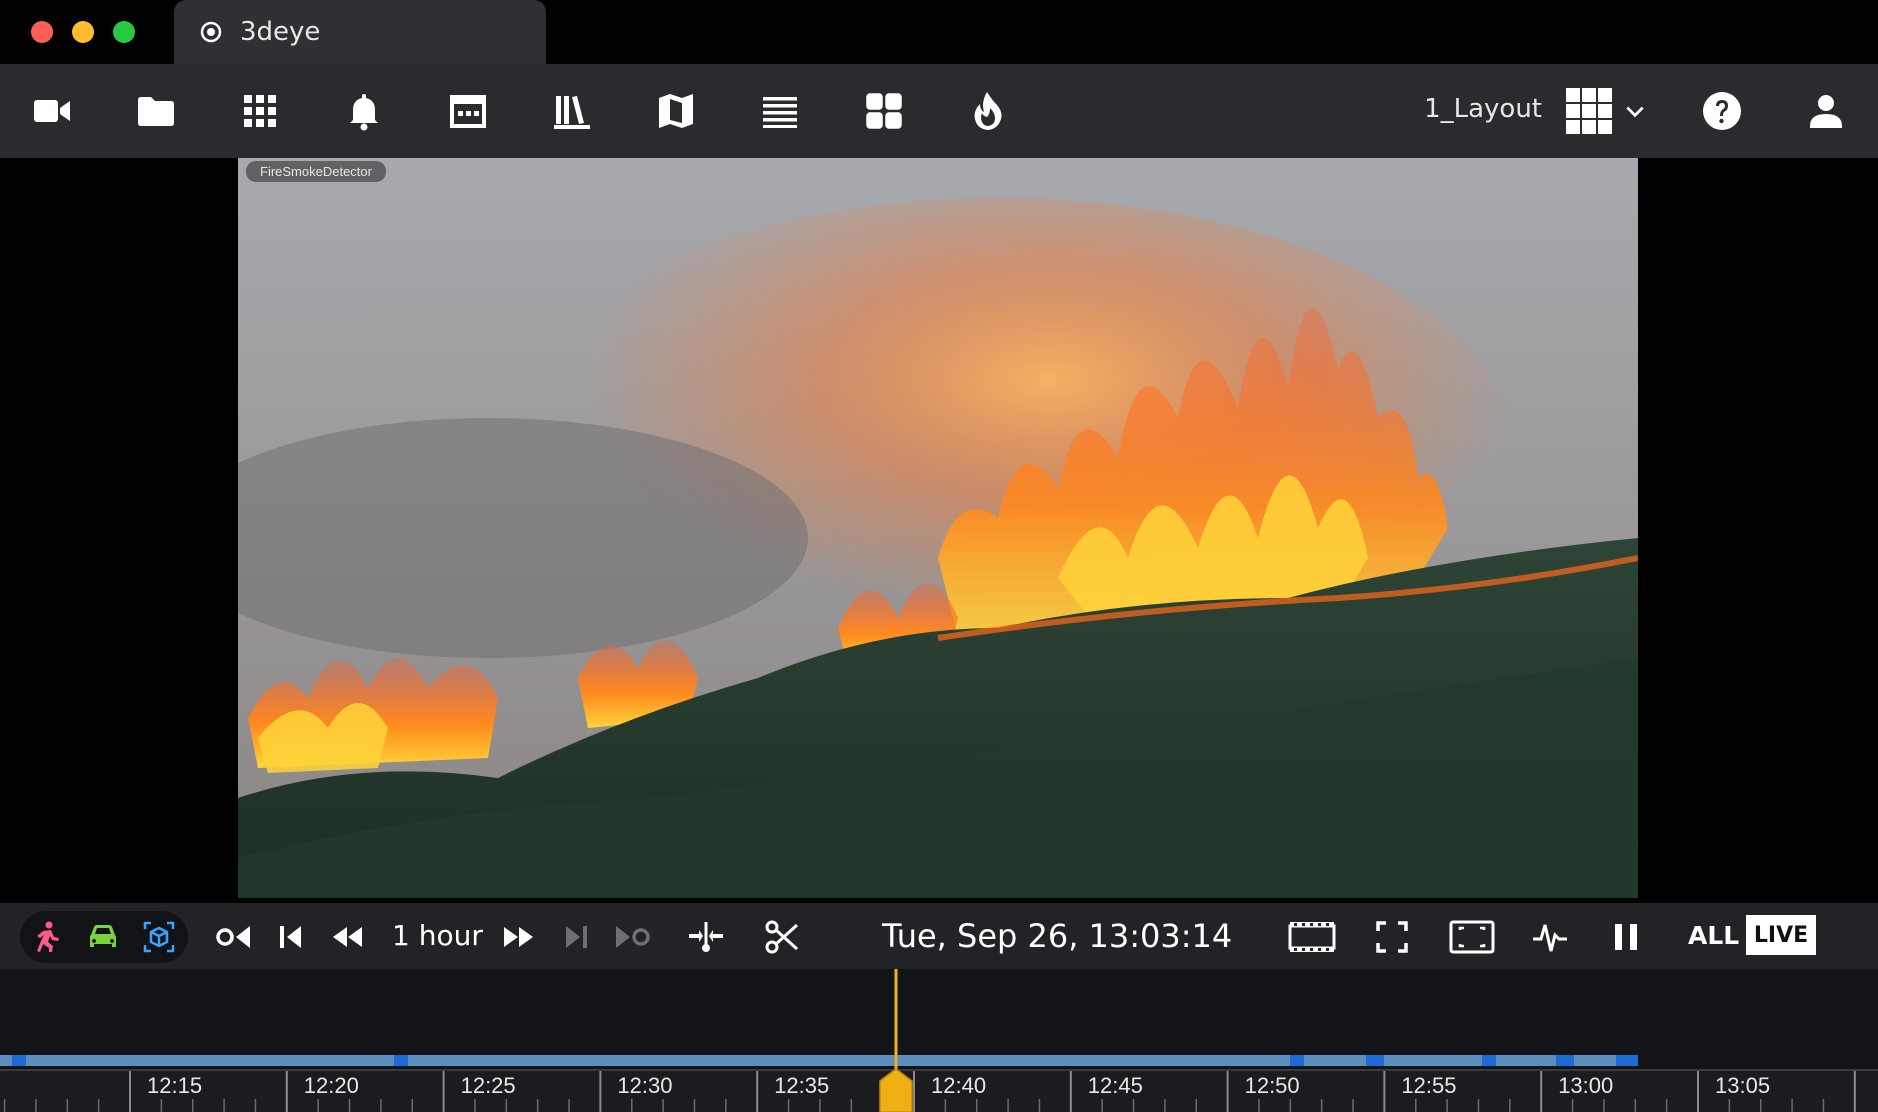 The height and width of the screenshot is (1112, 1878). I want to click on map-icon, so click(676, 111).